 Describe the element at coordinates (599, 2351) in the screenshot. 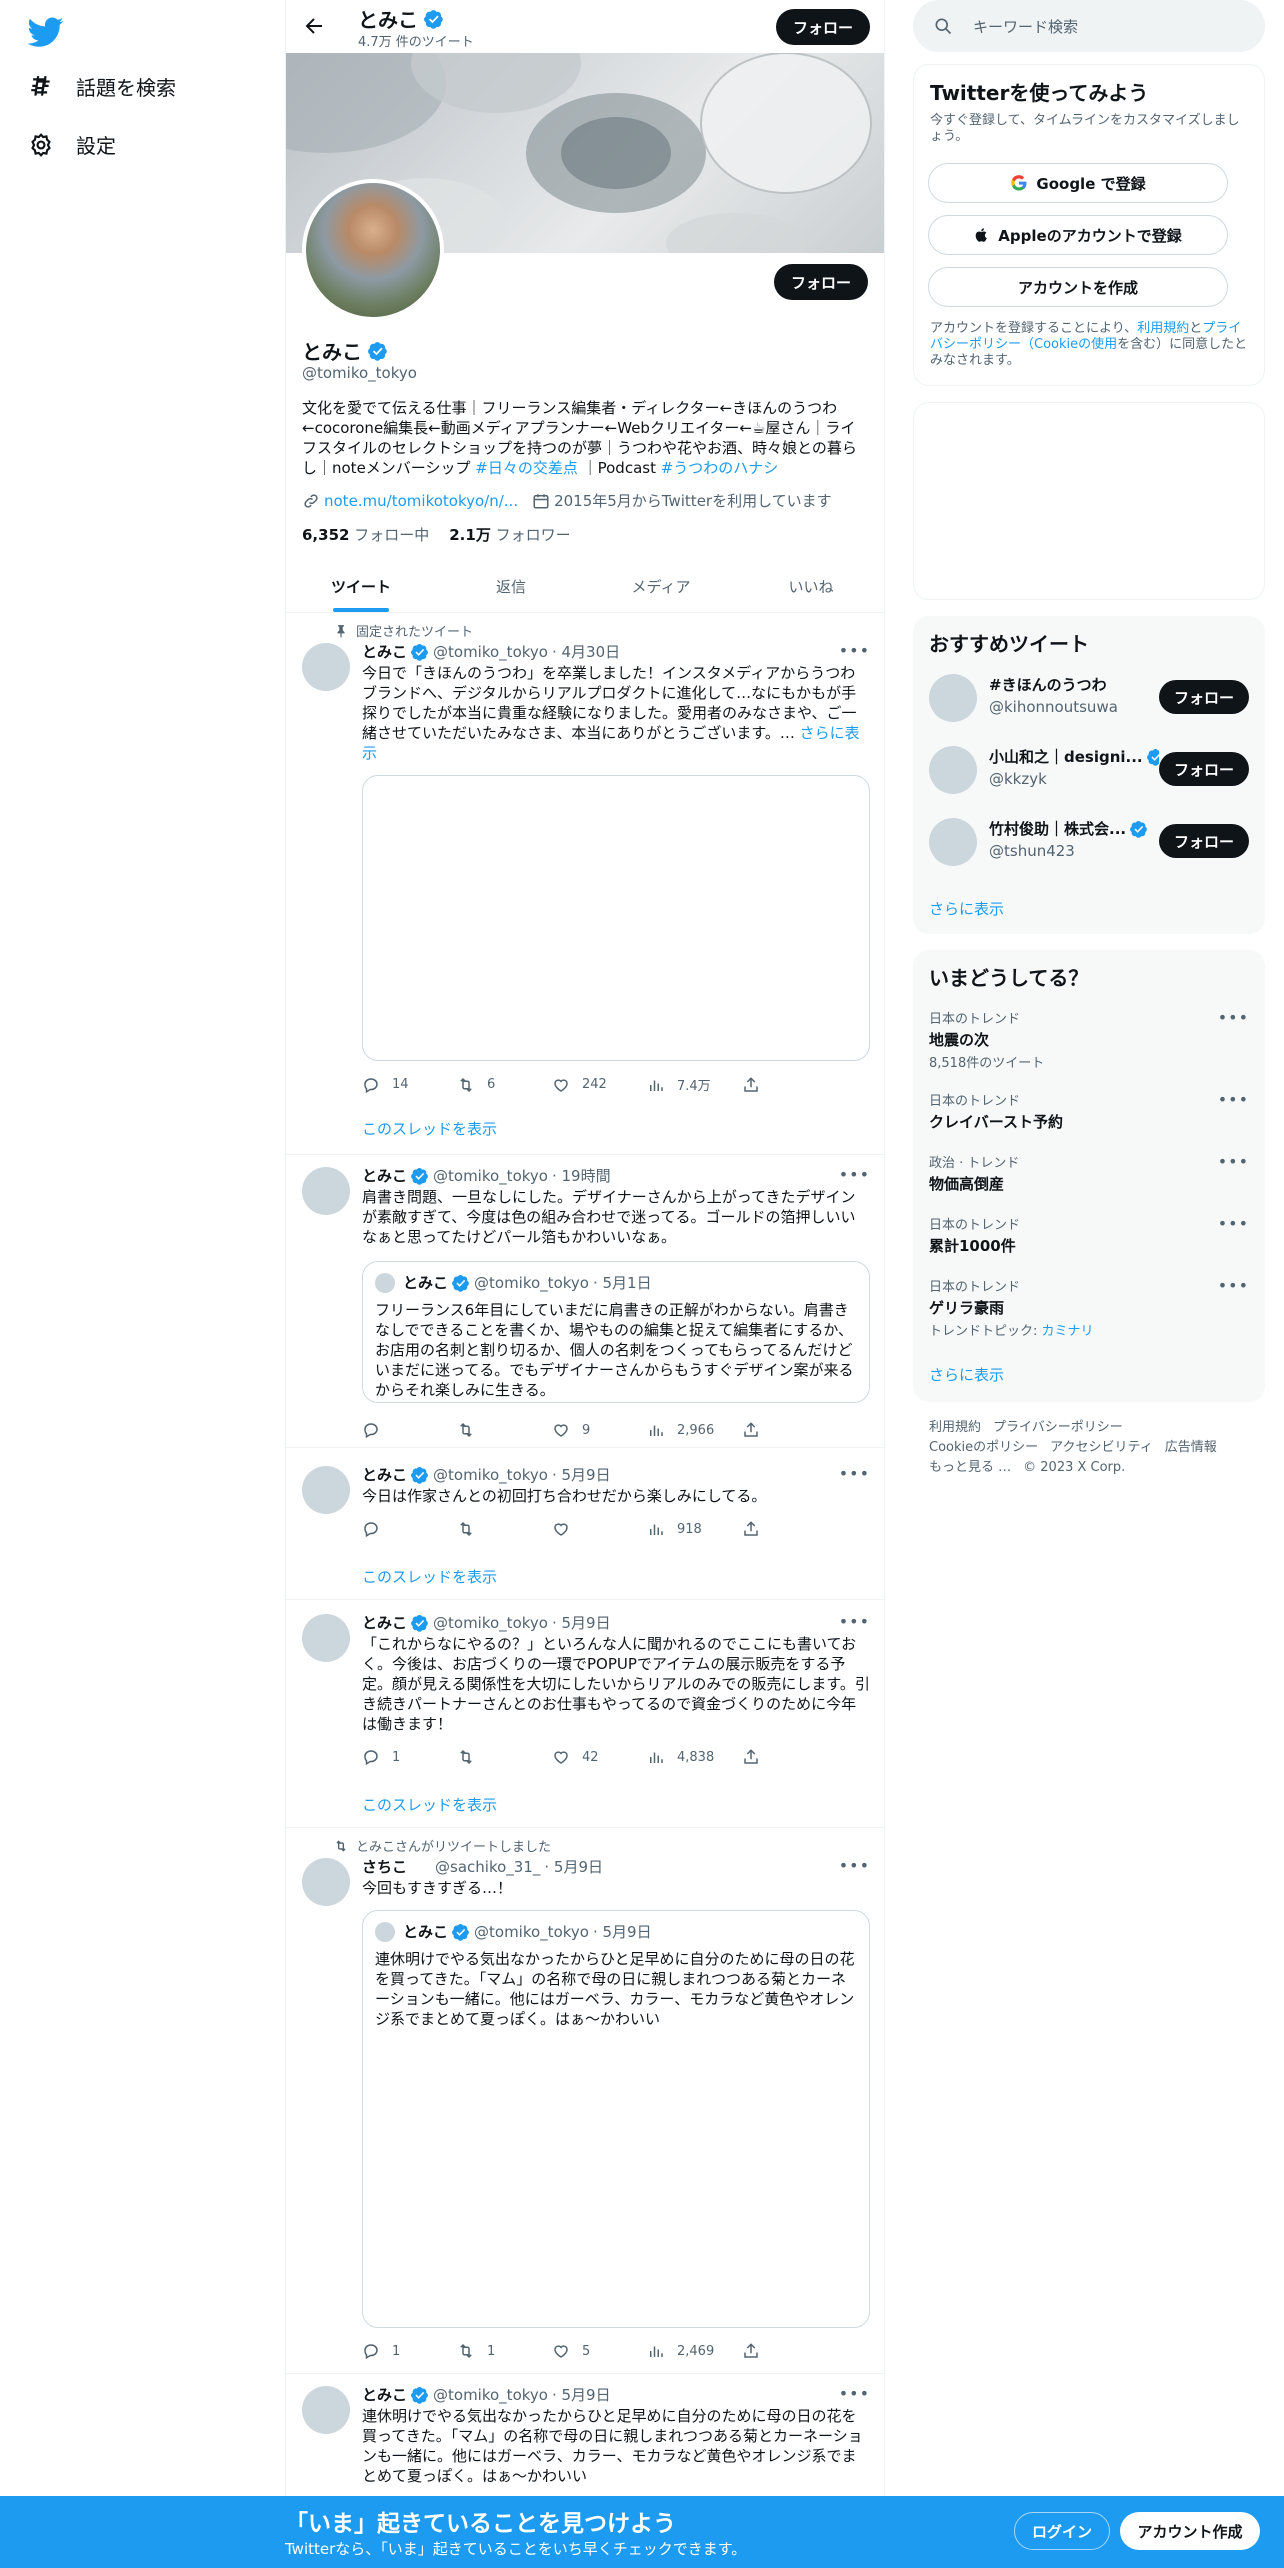

I see `like-button: 5` at that location.